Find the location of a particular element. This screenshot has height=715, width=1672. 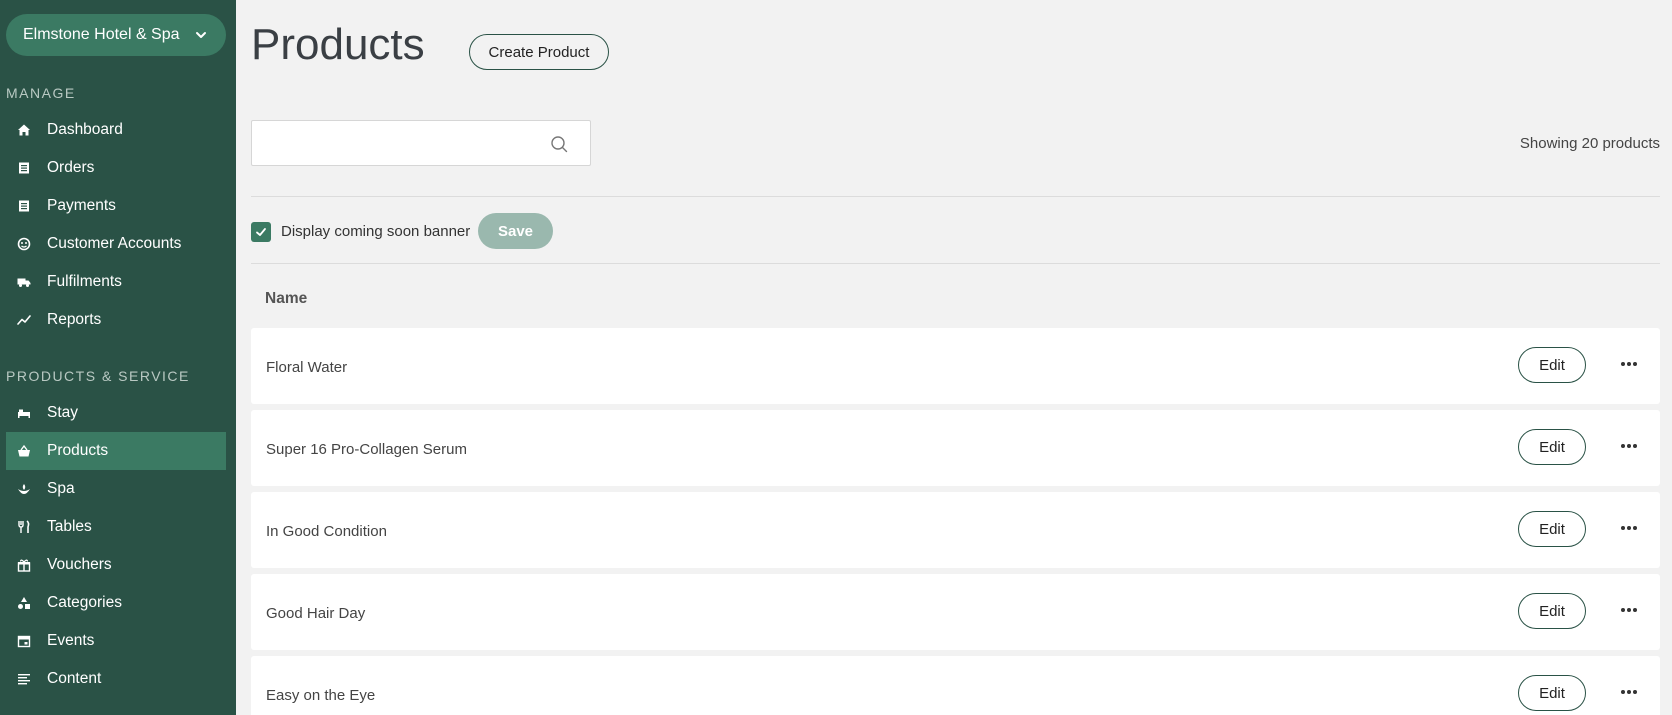

sidebar-item-label: Stay is located at coordinates (63, 412).